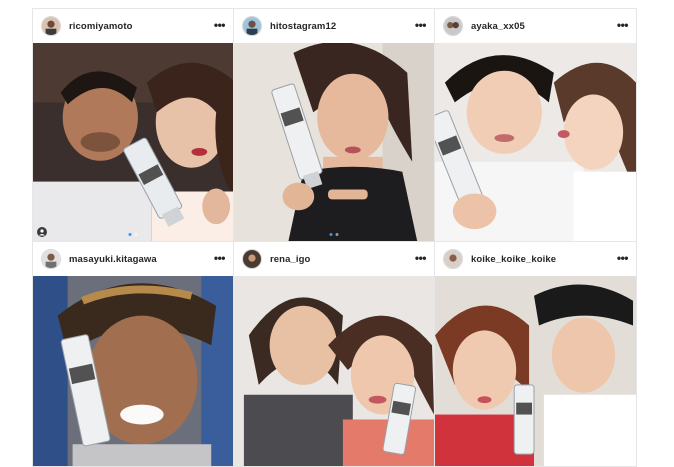 This screenshot has height=467, width=674. What do you see at coordinates (498, 26) in the screenshot?
I see `post-username: ayaka_xx05` at bounding box center [498, 26].